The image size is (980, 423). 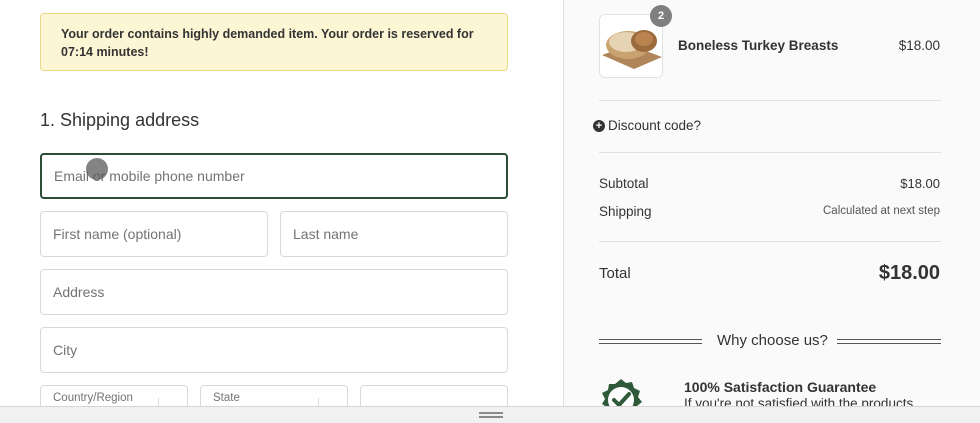 I want to click on last-name-field-wrapper, so click(x=394, y=234).